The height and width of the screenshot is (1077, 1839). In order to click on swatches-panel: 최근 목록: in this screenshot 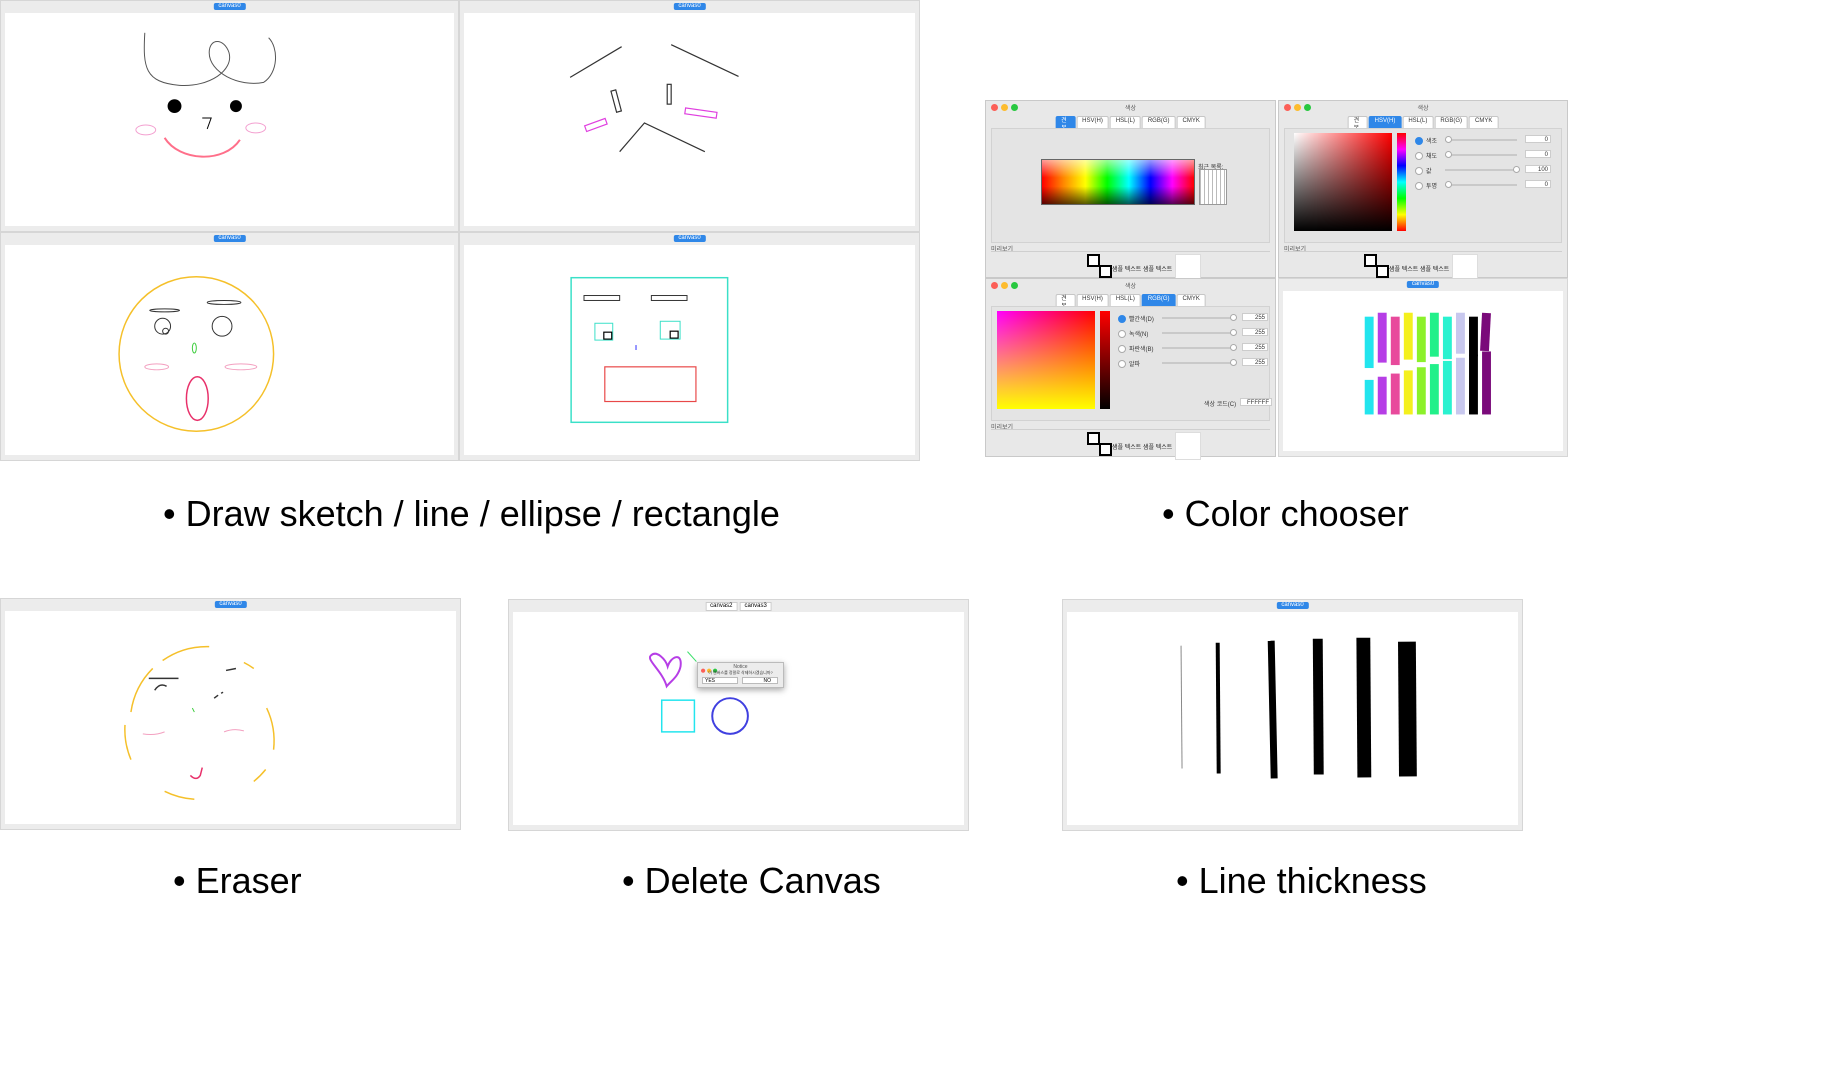, I will do `click(1130, 185)`.